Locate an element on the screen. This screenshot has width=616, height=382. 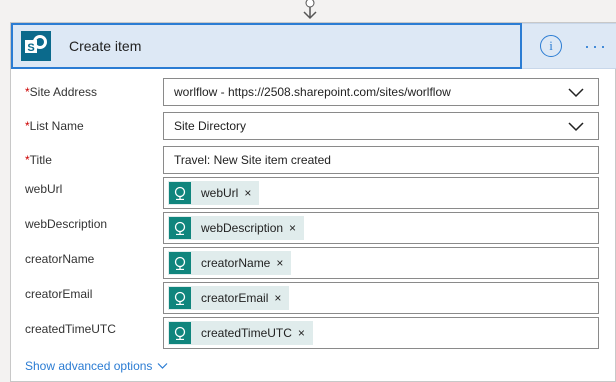
token-label: webUrl is located at coordinates (220, 193).